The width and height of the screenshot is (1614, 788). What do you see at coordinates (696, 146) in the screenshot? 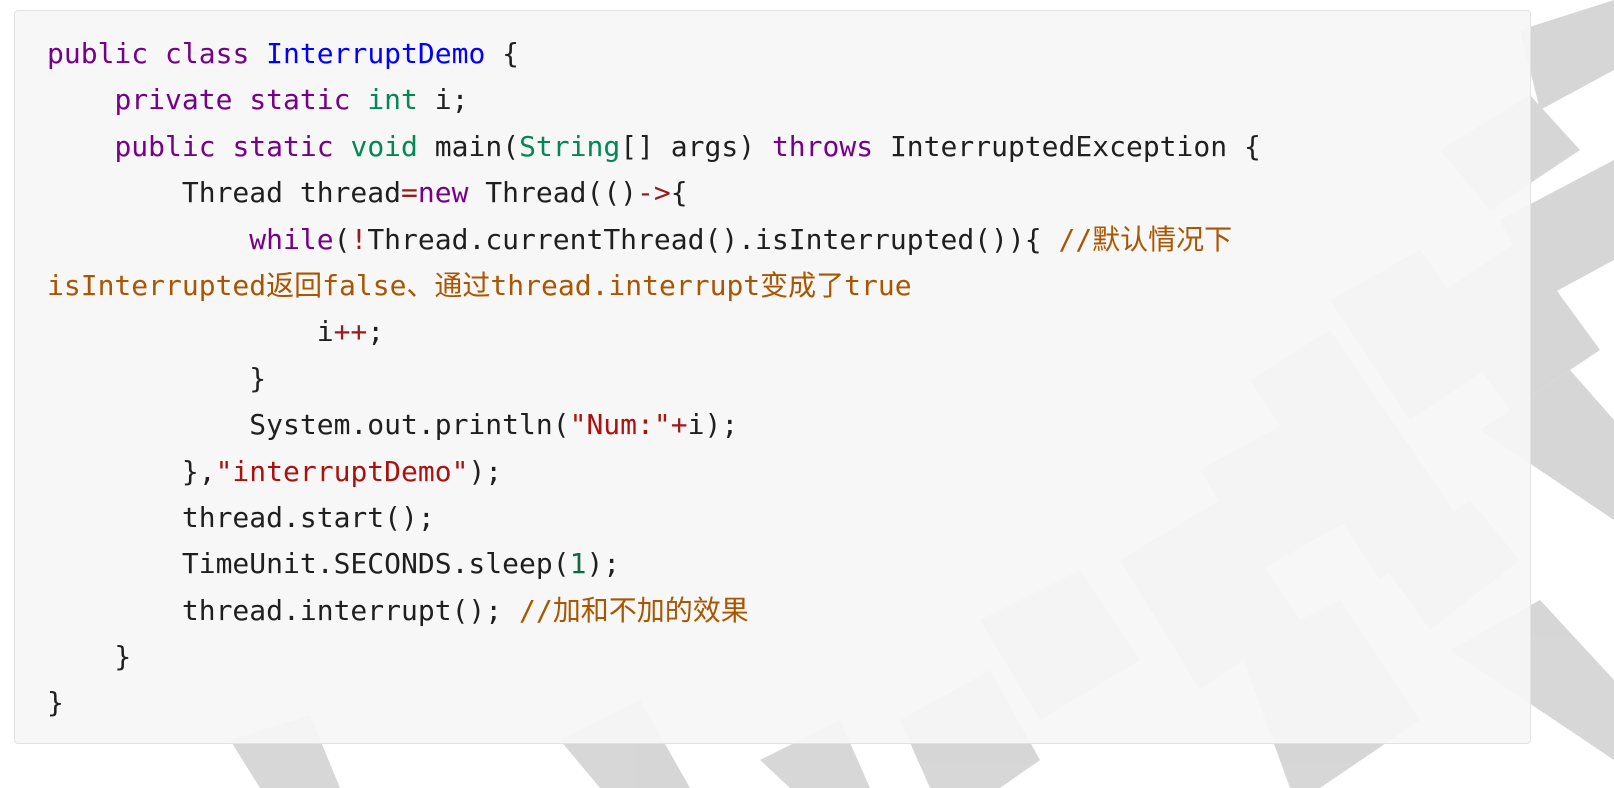
I see `code-token: [] args)` at bounding box center [696, 146].